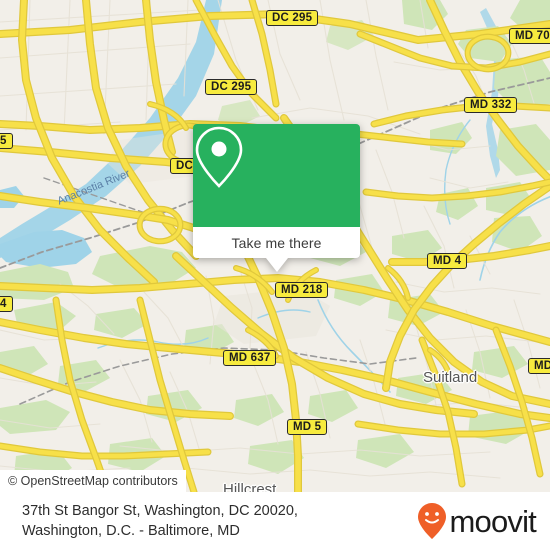 The height and width of the screenshot is (550, 550). What do you see at coordinates (6, 304) in the screenshot?
I see `highway-shield-left-edge-lower: 4` at bounding box center [6, 304].